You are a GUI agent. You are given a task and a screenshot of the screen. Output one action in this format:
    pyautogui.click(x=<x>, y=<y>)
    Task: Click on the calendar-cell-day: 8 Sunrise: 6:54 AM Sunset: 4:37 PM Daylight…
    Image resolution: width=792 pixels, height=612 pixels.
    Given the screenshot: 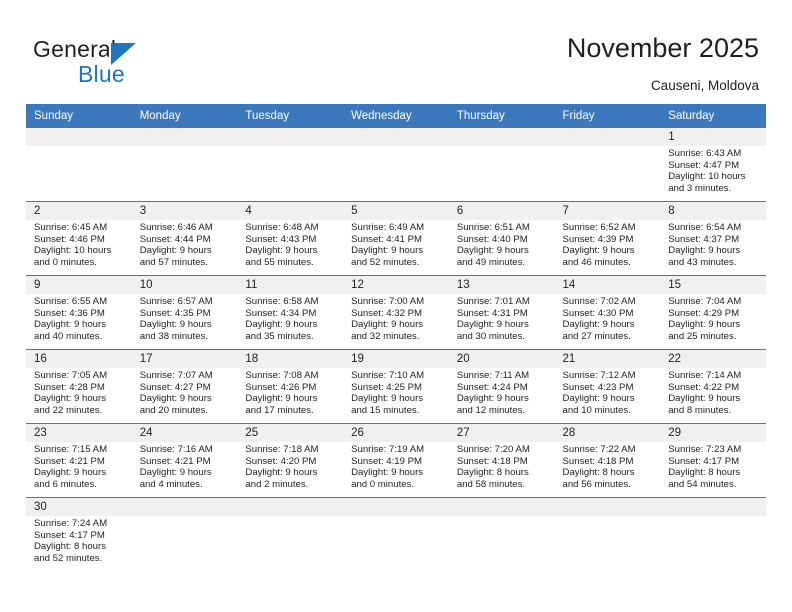 What is the action you would take?
    pyautogui.click(x=713, y=238)
    